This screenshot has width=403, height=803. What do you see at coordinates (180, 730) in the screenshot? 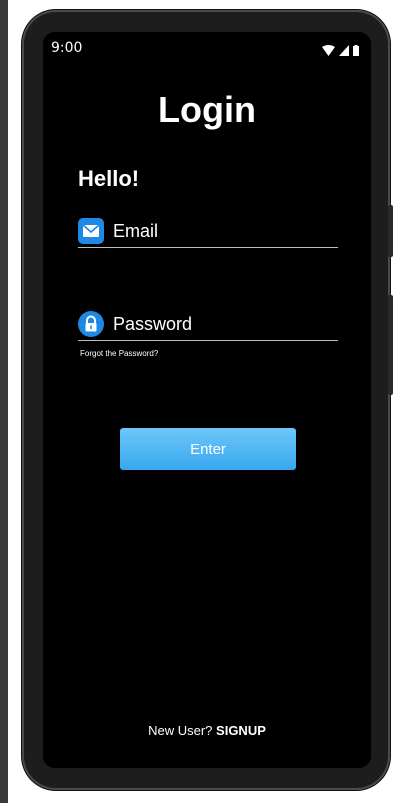
I see `signup-prompt: New User?` at bounding box center [180, 730].